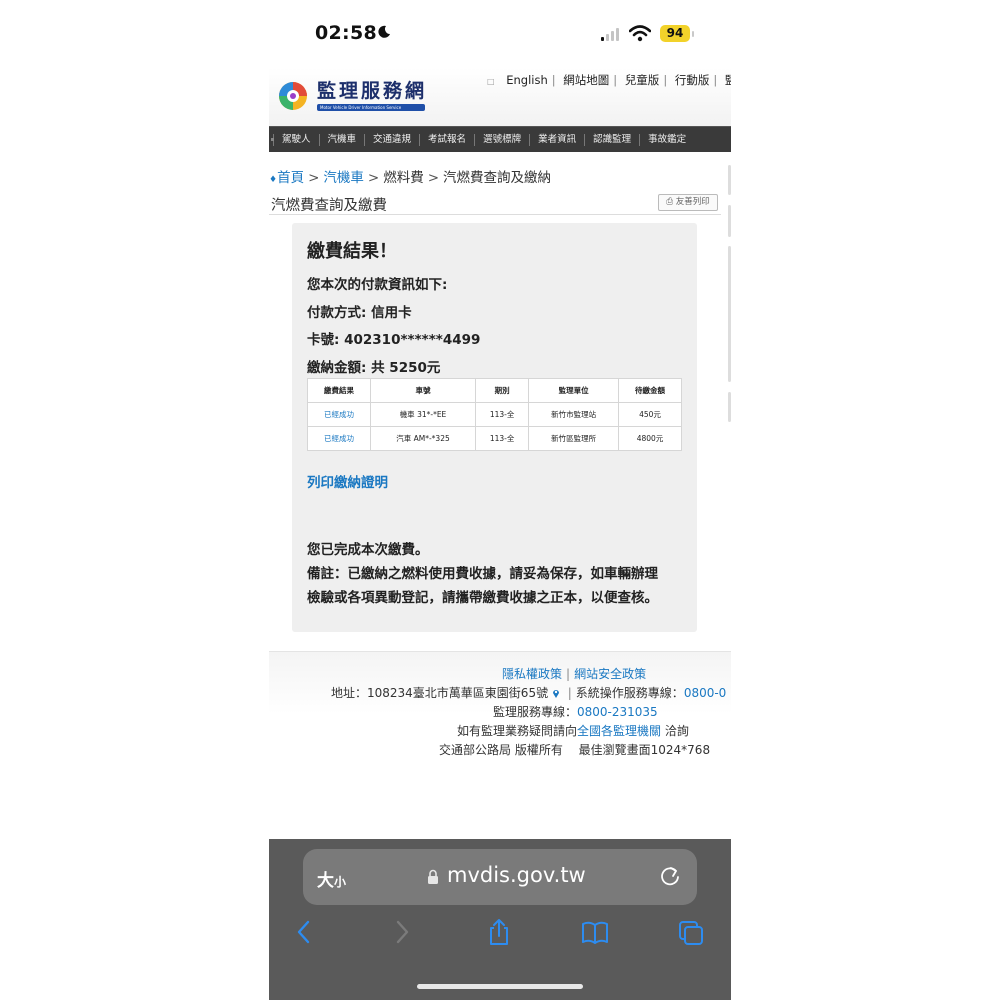 This screenshot has width=1000, height=1000. I want to click on text-size-big: 大, so click(325, 881).